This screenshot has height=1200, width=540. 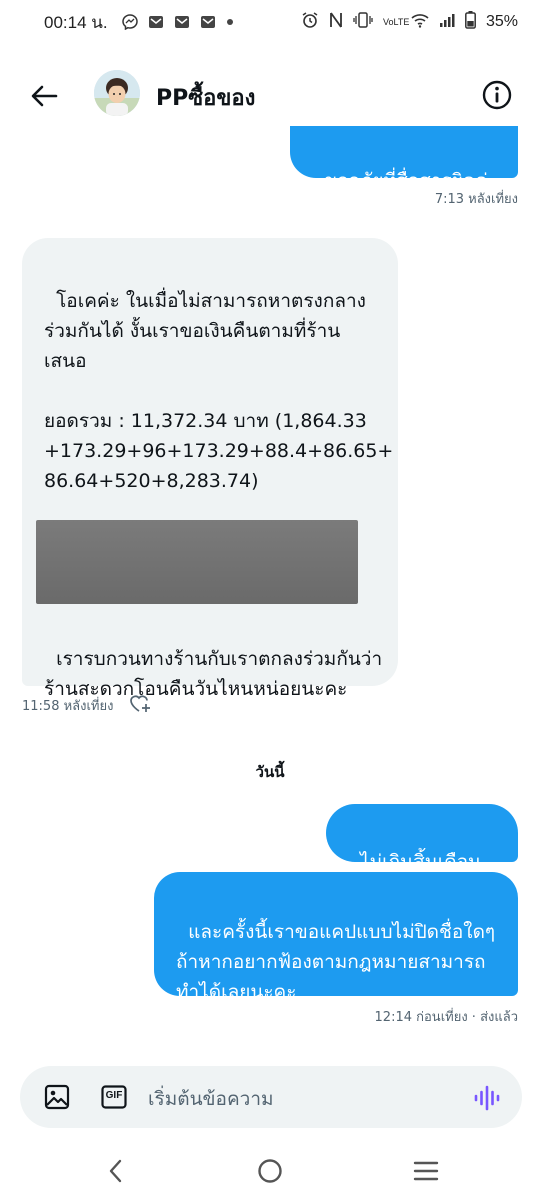 I want to click on message-bubble-sent: ขออภัยที่สื่อสารผิดค่ะ, so click(x=404, y=159).